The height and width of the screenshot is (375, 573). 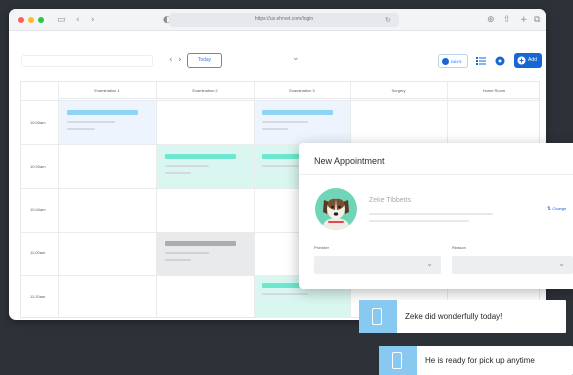 I want to click on provider-label: Provider, so click(x=321, y=247).